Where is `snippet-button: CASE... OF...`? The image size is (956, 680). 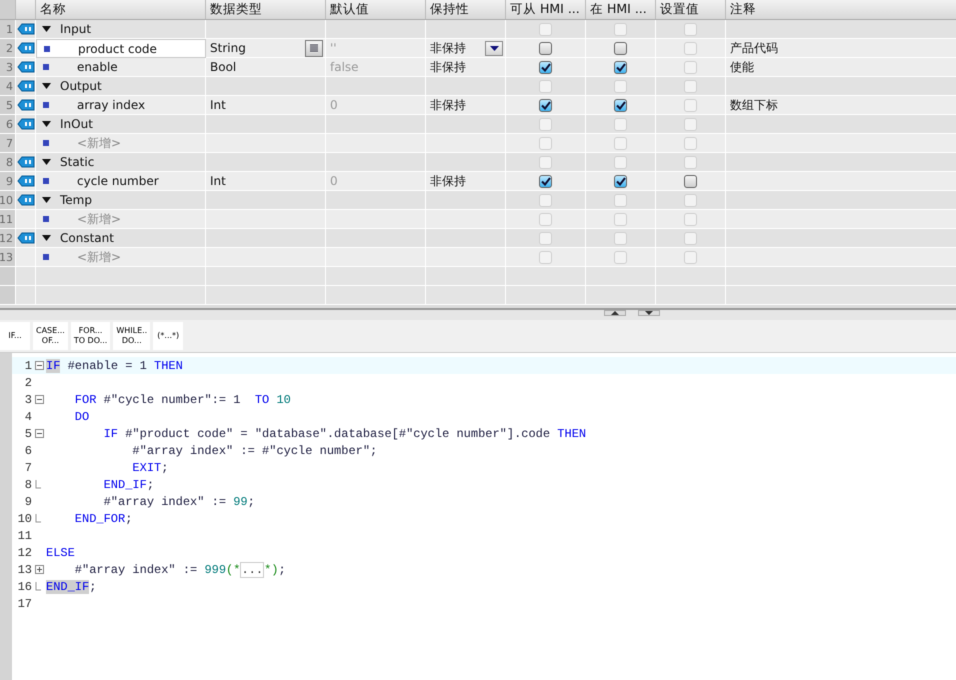 snippet-button: CASE... OF... is located at coordinates (50, 336).